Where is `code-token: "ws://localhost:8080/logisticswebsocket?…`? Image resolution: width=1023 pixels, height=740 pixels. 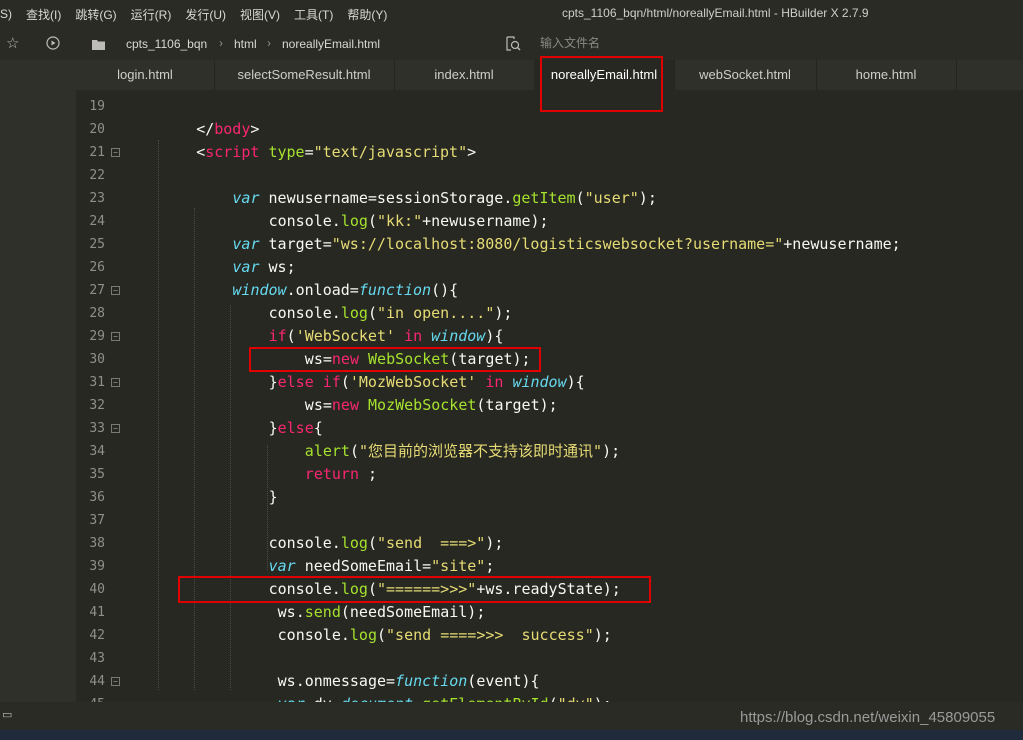 code-token: "ws://localhost:8080/logisticswebsocket?… is located at coordinates (557, 244).